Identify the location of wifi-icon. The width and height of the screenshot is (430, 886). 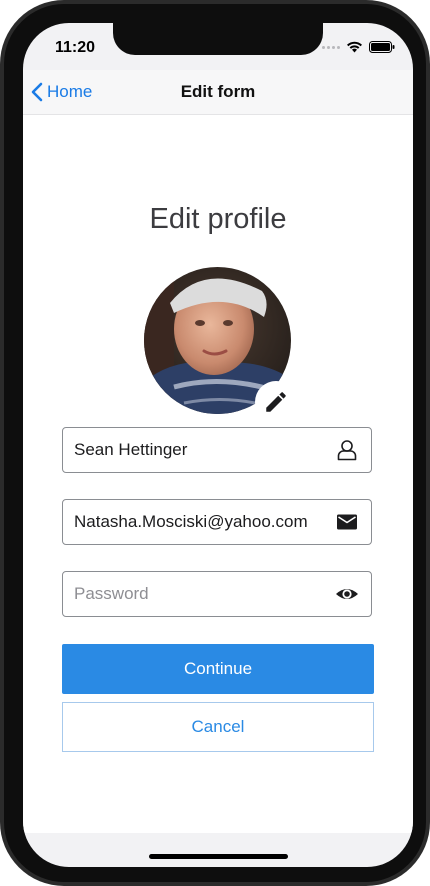
(354, 47).